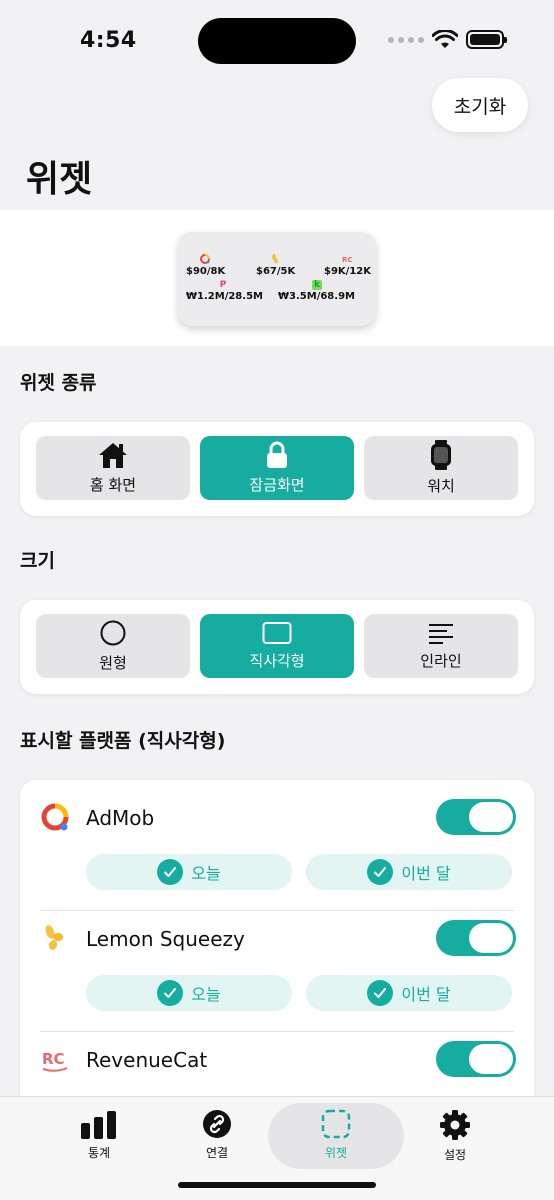 This screenshot has width=554, height=1200. I want to click on home-indicator, so click(277, 1185).